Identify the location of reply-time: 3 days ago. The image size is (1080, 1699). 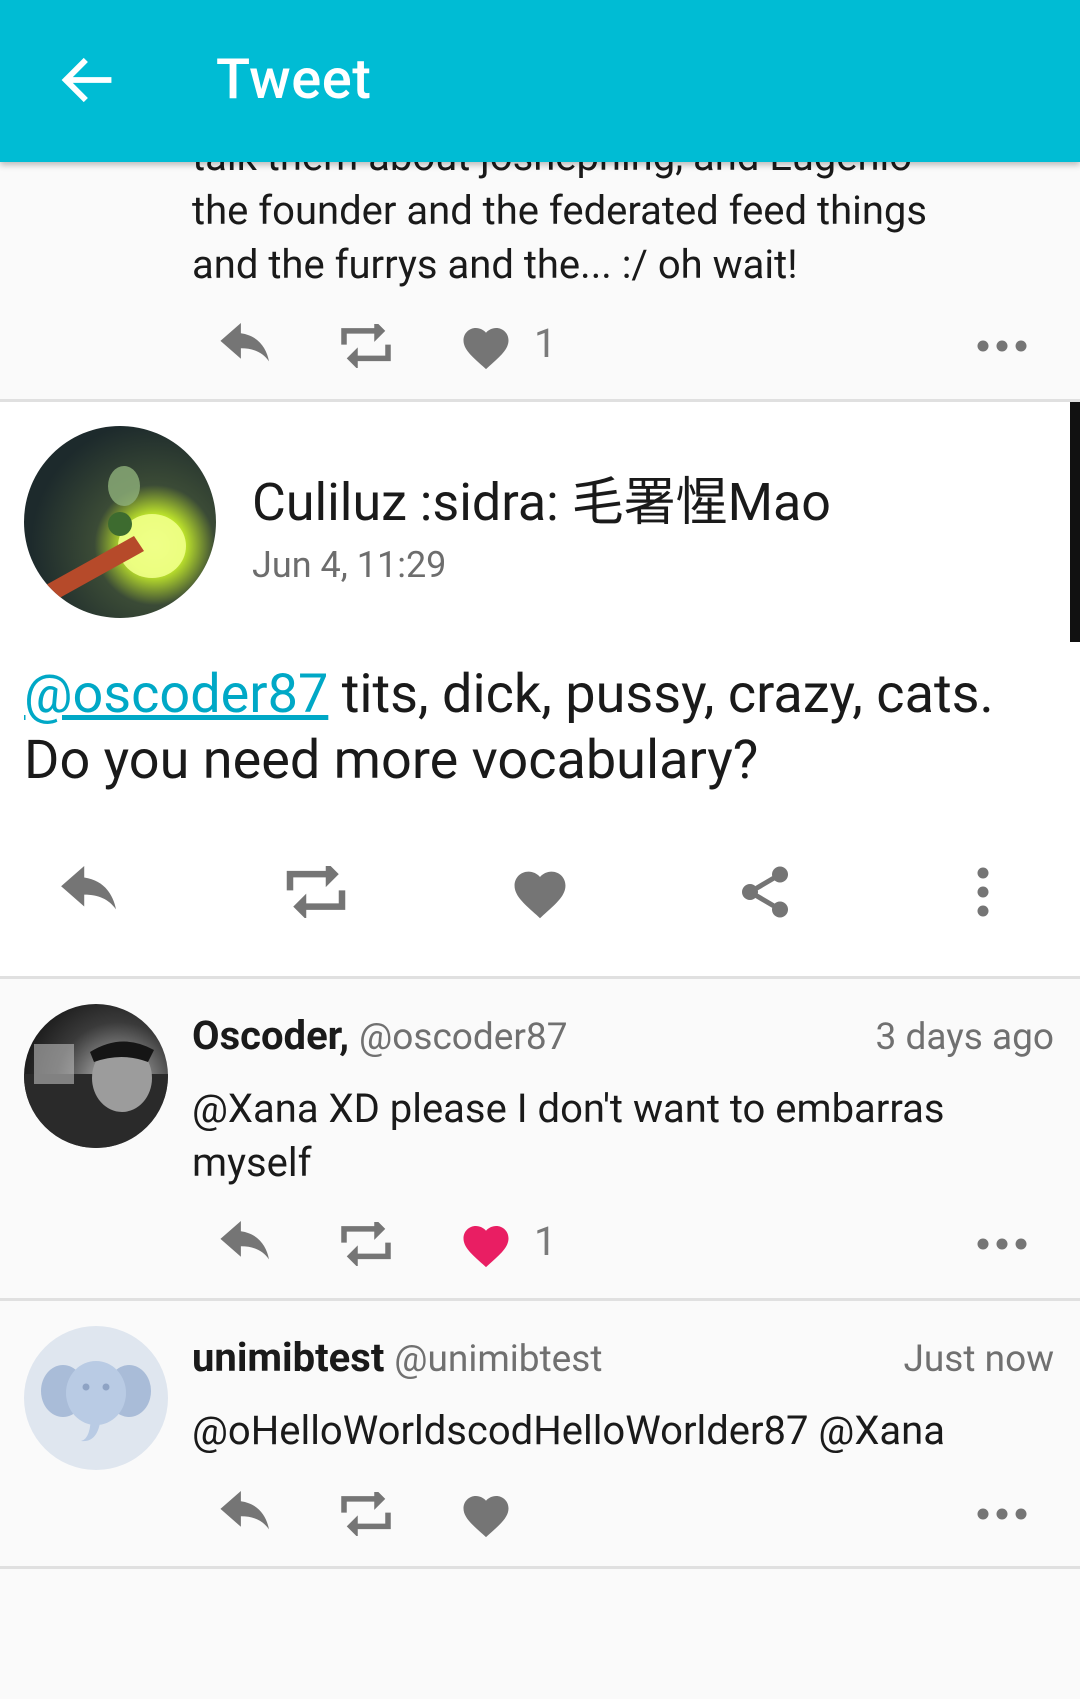
(964, 1037).